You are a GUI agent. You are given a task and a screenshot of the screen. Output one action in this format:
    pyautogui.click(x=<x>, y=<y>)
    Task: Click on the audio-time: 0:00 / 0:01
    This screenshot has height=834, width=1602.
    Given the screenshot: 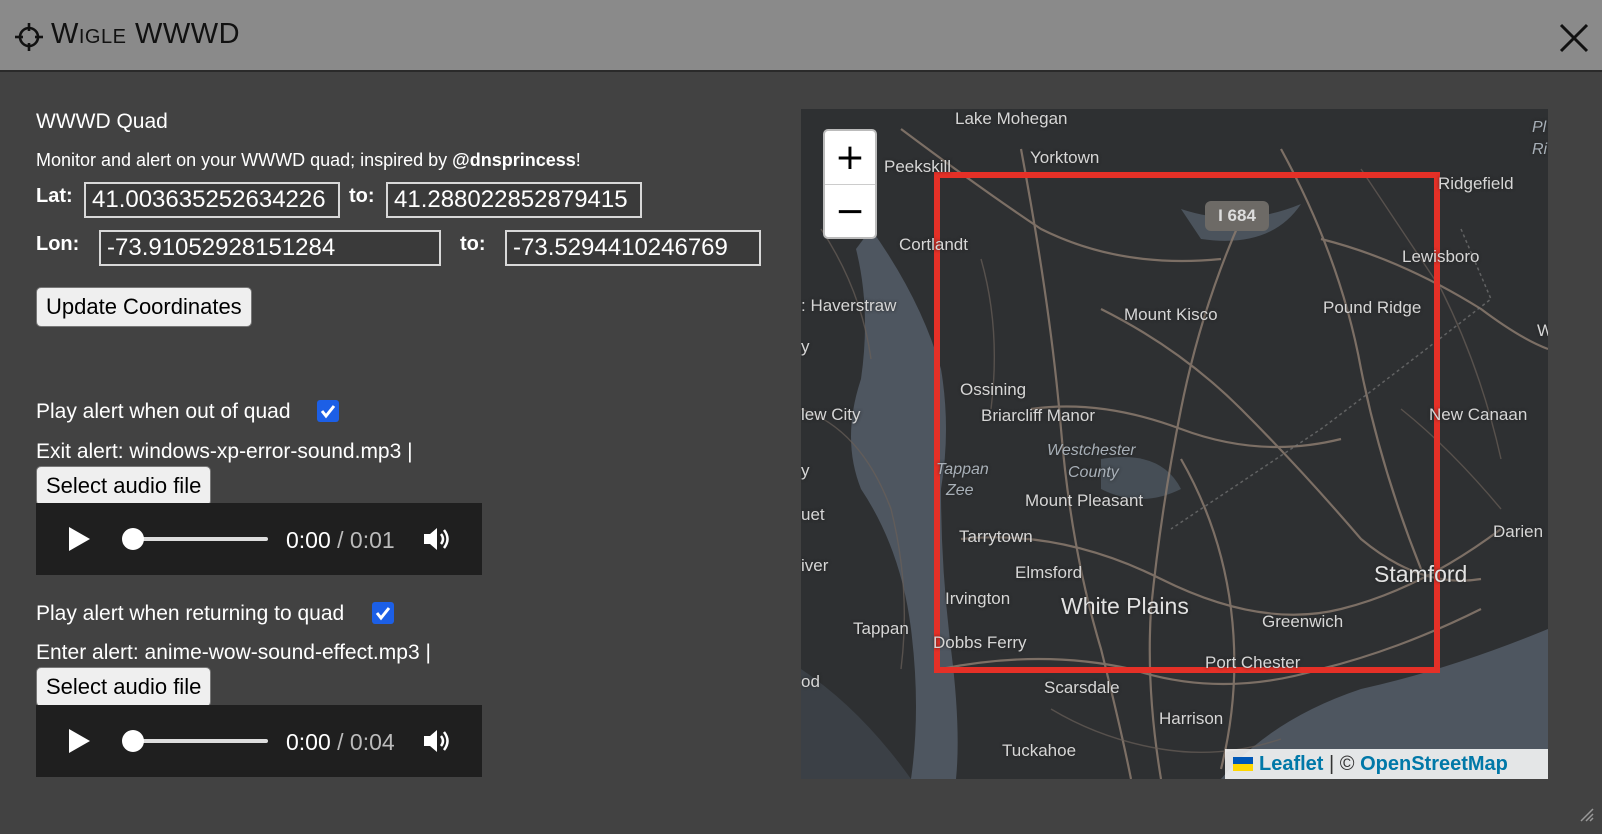 What is the action you would take?
    pyautogui.click(x=340, y=540)
    